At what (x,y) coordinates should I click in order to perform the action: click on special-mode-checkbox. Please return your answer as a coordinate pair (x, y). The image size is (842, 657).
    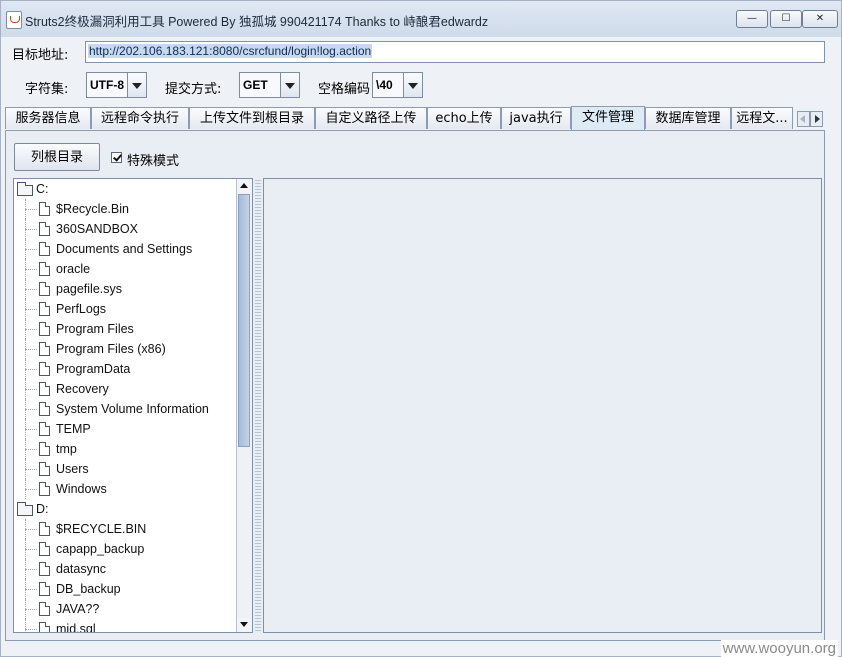
    Looking at the image, I should click on (116, 157).